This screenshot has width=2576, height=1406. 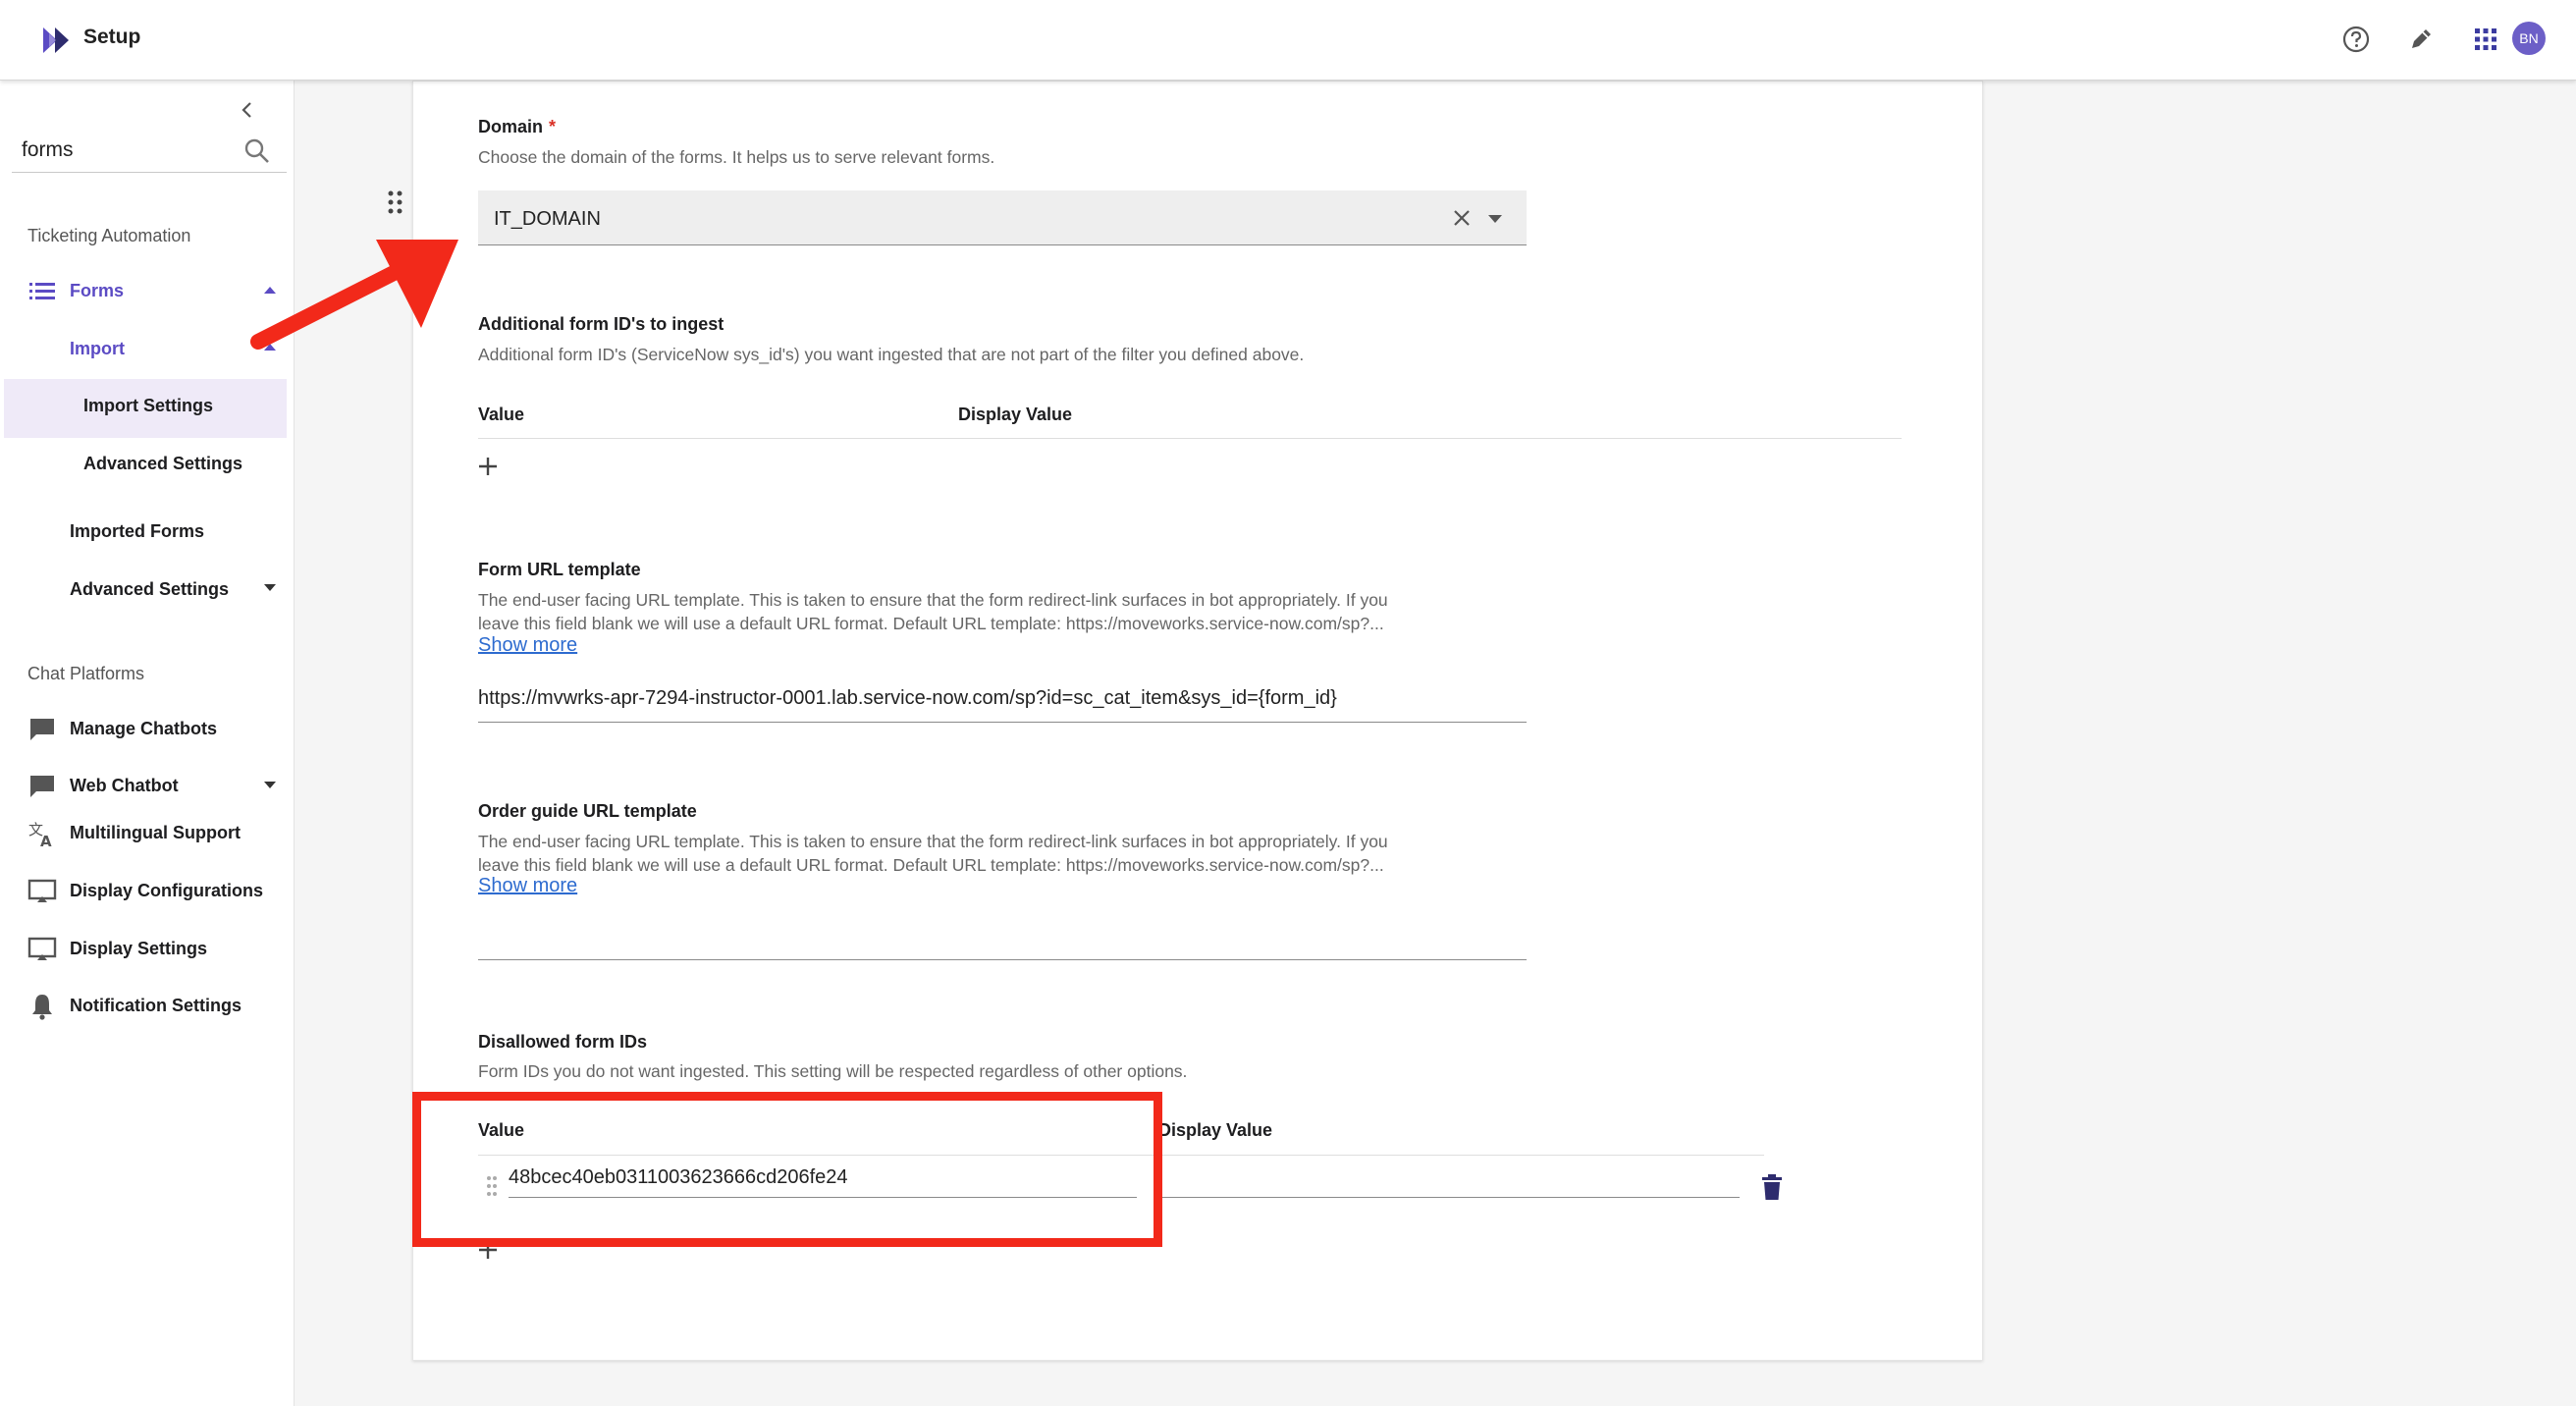 I want to click on dropdown-arrow-icon, so click(x=1495, y=219).